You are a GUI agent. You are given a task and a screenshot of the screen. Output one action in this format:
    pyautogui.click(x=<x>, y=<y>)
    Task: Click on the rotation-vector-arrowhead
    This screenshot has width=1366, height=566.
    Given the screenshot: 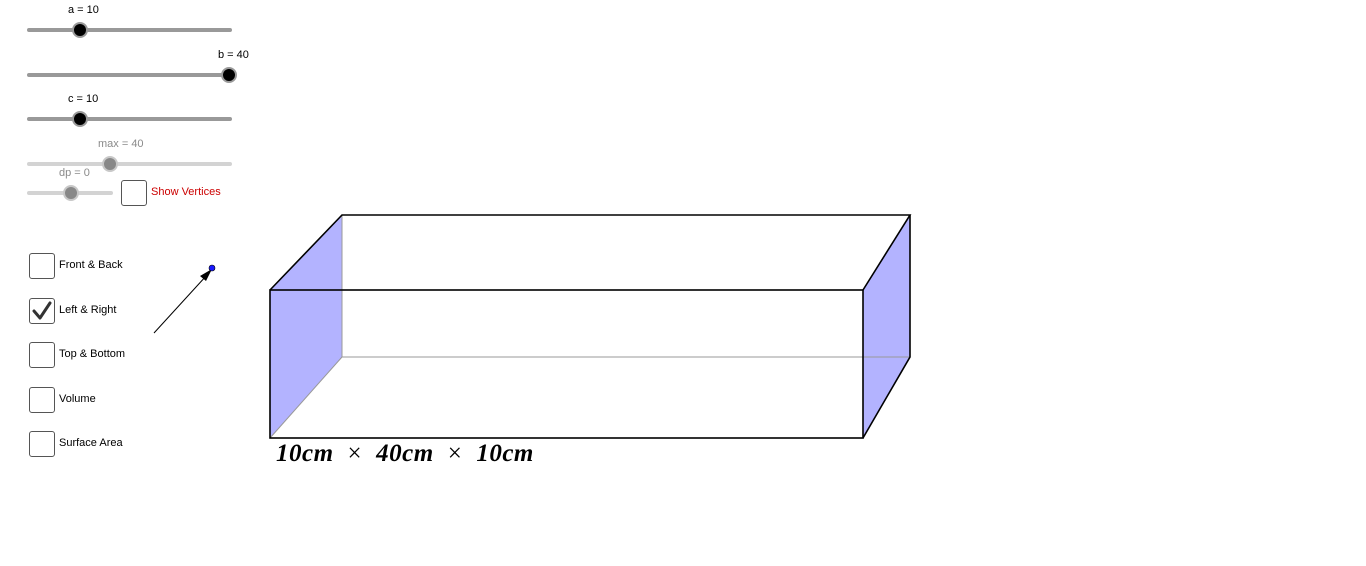 What is the action you would take?
    pyautogui.click(x=206, y=275)
    